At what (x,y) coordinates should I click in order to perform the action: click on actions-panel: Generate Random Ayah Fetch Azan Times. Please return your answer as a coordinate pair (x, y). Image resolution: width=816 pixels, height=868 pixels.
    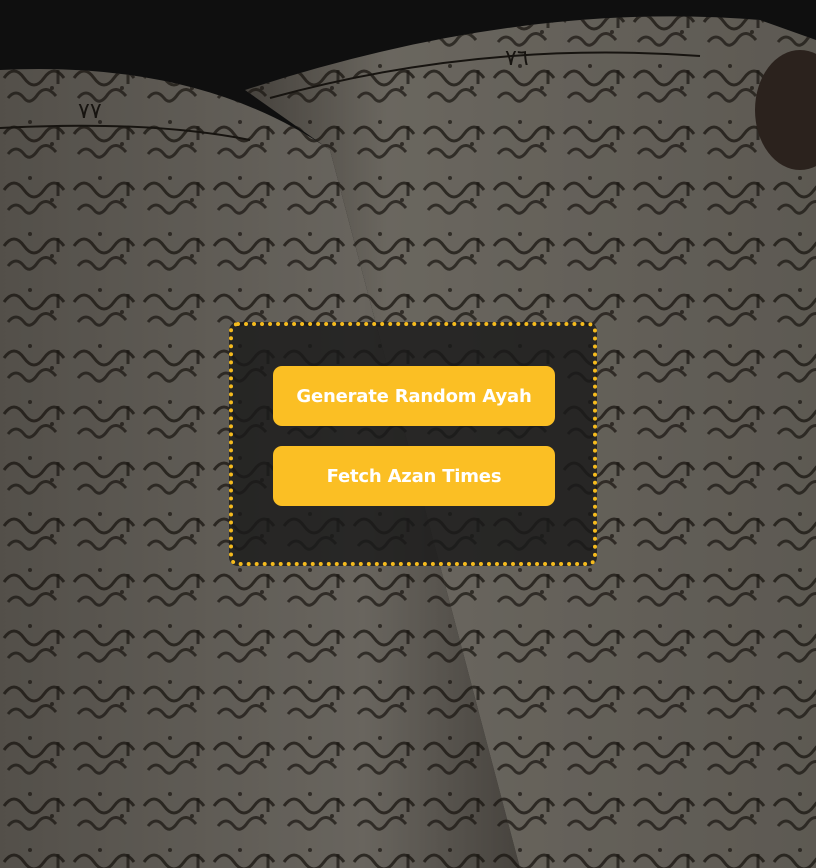
    Looking at the image, I should click on (413, 444).